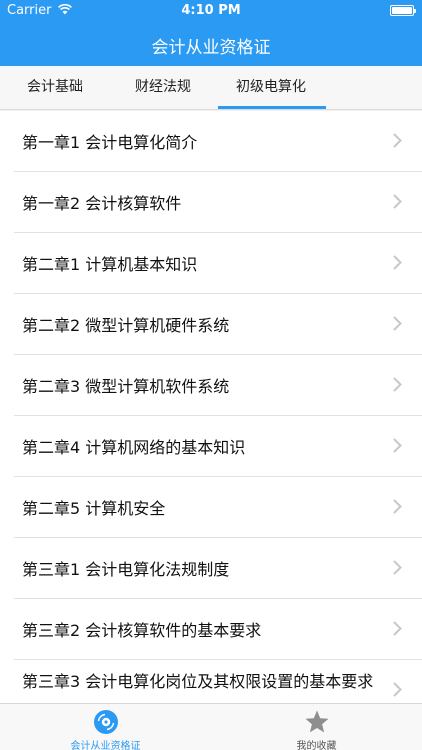 The image size is (422, 750). I want to click on disc-icon, so click(106, 722).